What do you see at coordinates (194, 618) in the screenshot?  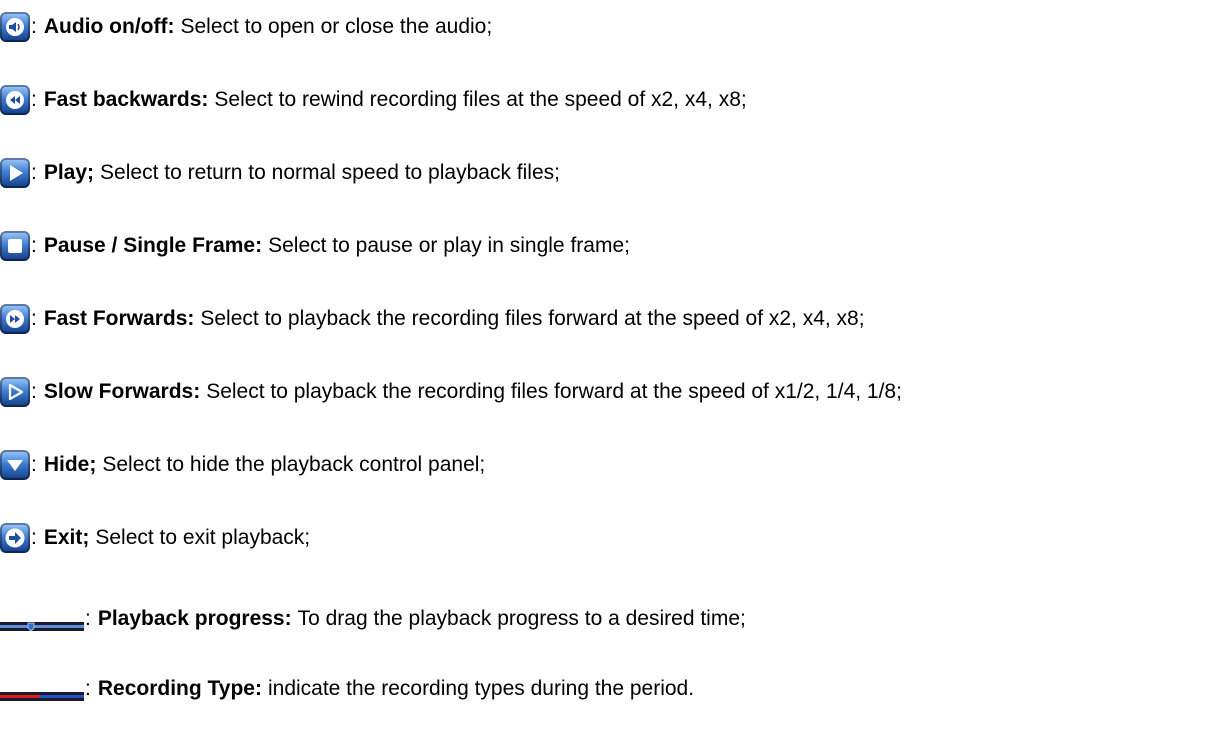 I see `term-label: Playback progress:` at bounding box center [194, 618].